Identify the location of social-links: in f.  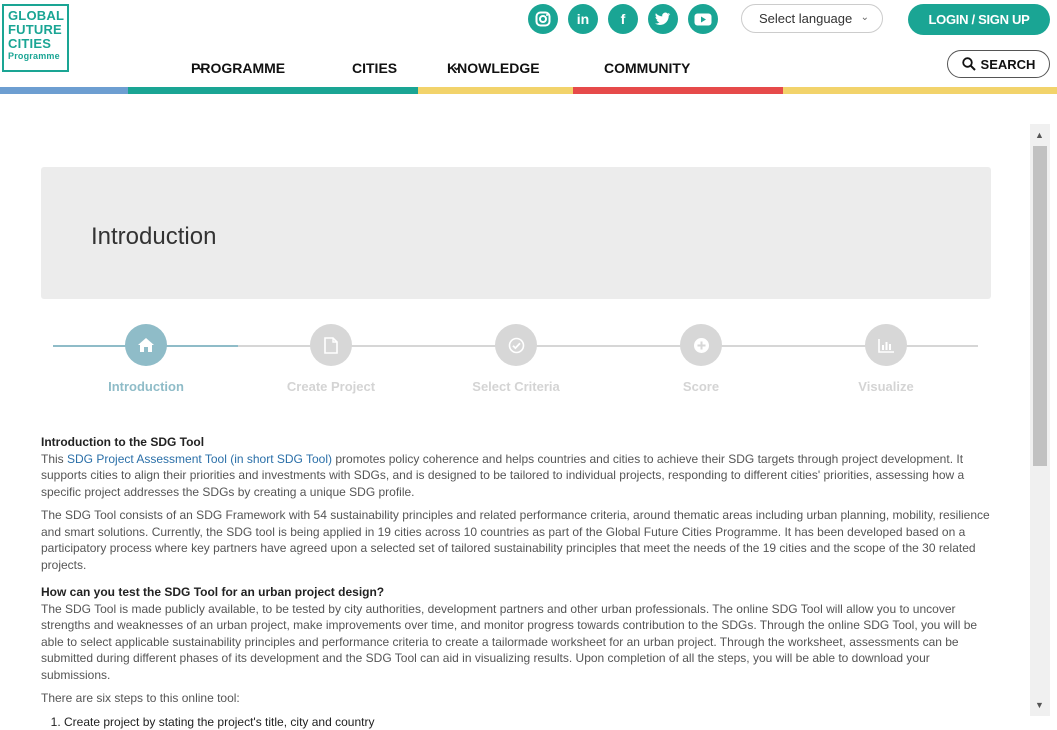
(623, 19).